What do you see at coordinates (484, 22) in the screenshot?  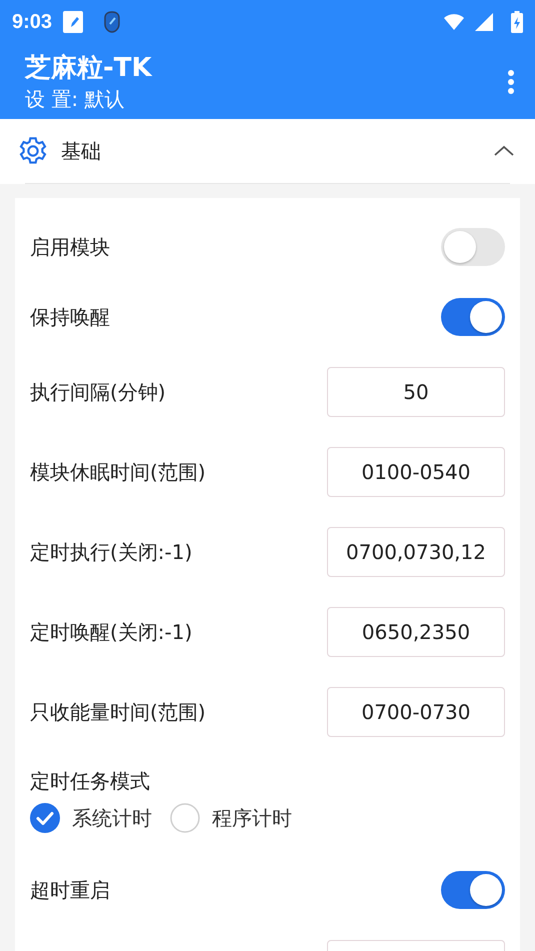 I see `signal-icon` at bounding box center [484, 22].